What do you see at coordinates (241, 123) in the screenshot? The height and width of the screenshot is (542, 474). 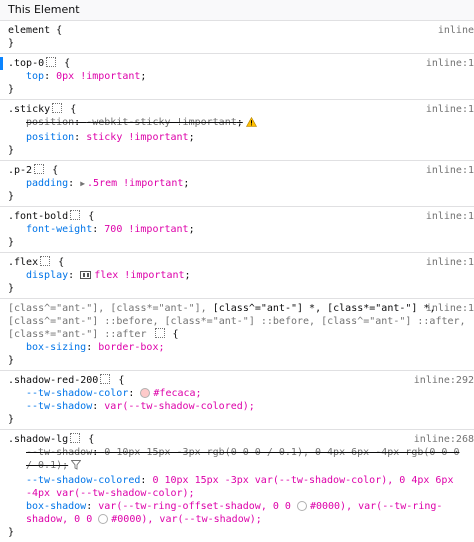 I see `declaration-overridden: position: -webkit-sticky !important;` at bounding box center [241, 123].